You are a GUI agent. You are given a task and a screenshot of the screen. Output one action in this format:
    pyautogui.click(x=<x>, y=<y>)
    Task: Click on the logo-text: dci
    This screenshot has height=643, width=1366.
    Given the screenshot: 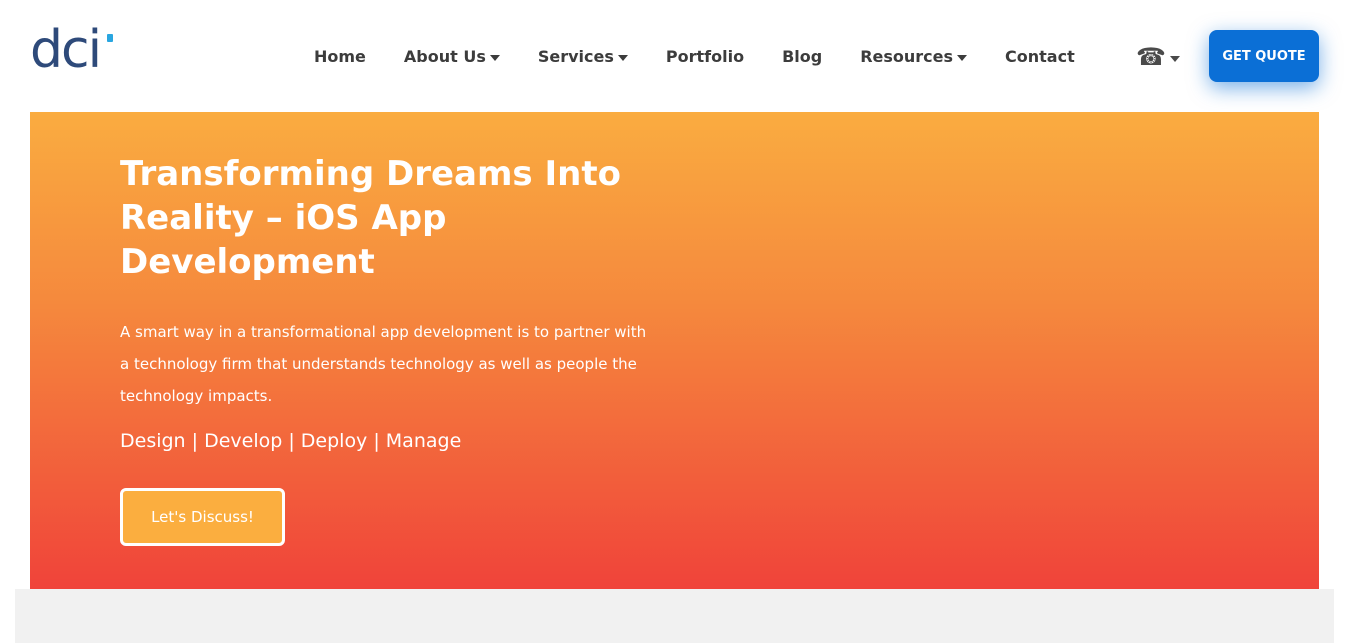 What is the action you would take?
    pyautogui.click(x=66, y=50)
    